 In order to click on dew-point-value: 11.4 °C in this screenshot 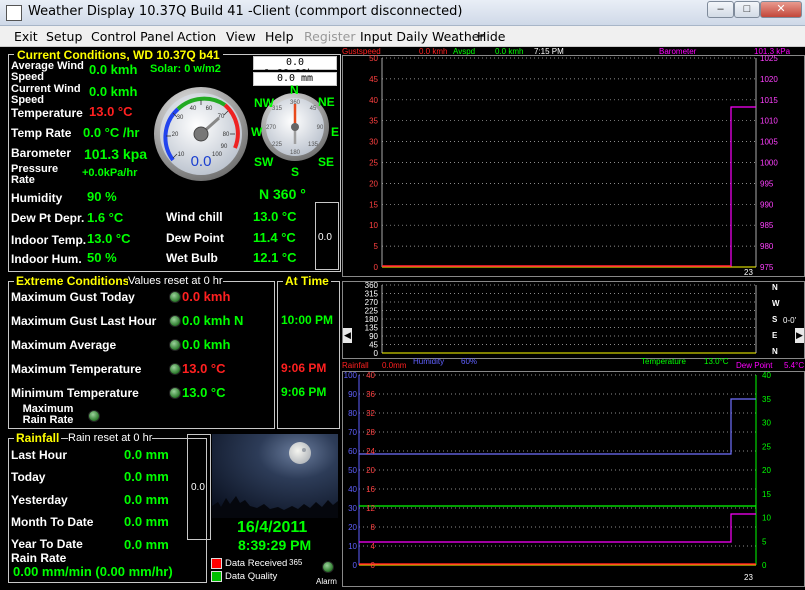, I will do `click(274, 237)`.